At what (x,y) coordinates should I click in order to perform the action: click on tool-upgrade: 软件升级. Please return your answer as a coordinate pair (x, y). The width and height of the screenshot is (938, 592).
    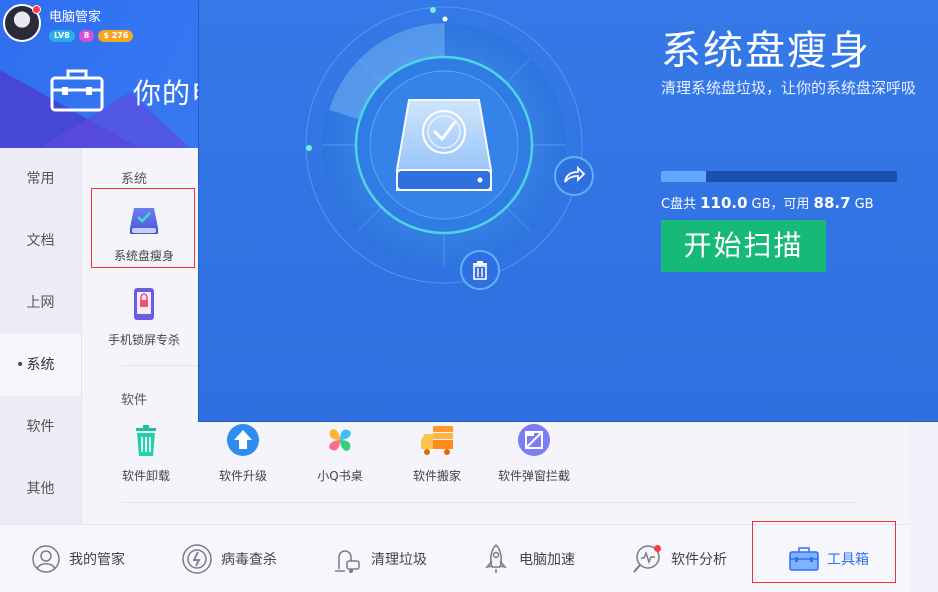
    Looking at the image, I should click on (243, 453).